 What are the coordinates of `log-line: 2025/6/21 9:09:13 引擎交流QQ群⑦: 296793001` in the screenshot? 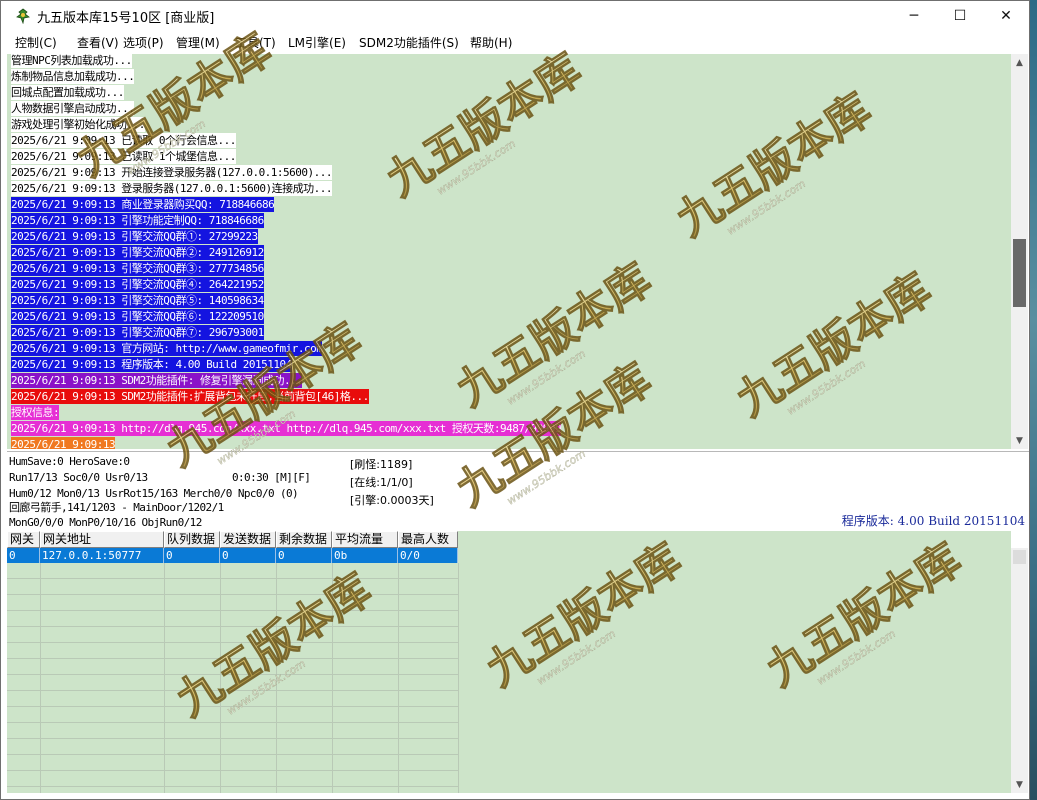 It's located at (137, 332).